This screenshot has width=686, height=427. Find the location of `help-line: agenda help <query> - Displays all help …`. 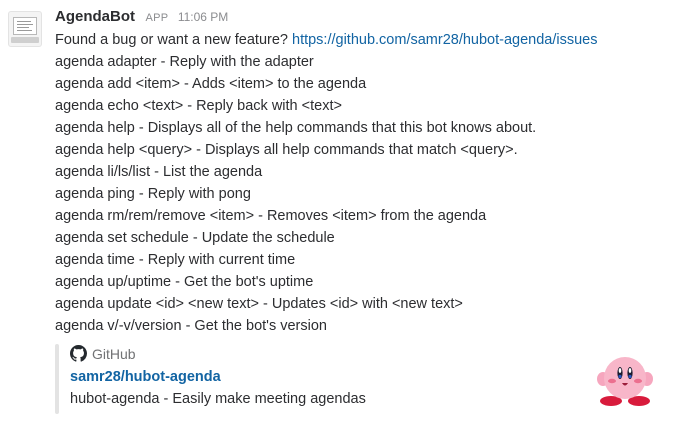

help-line: agenda help <query> - Displays all help … is located at coordinates (286, 150).